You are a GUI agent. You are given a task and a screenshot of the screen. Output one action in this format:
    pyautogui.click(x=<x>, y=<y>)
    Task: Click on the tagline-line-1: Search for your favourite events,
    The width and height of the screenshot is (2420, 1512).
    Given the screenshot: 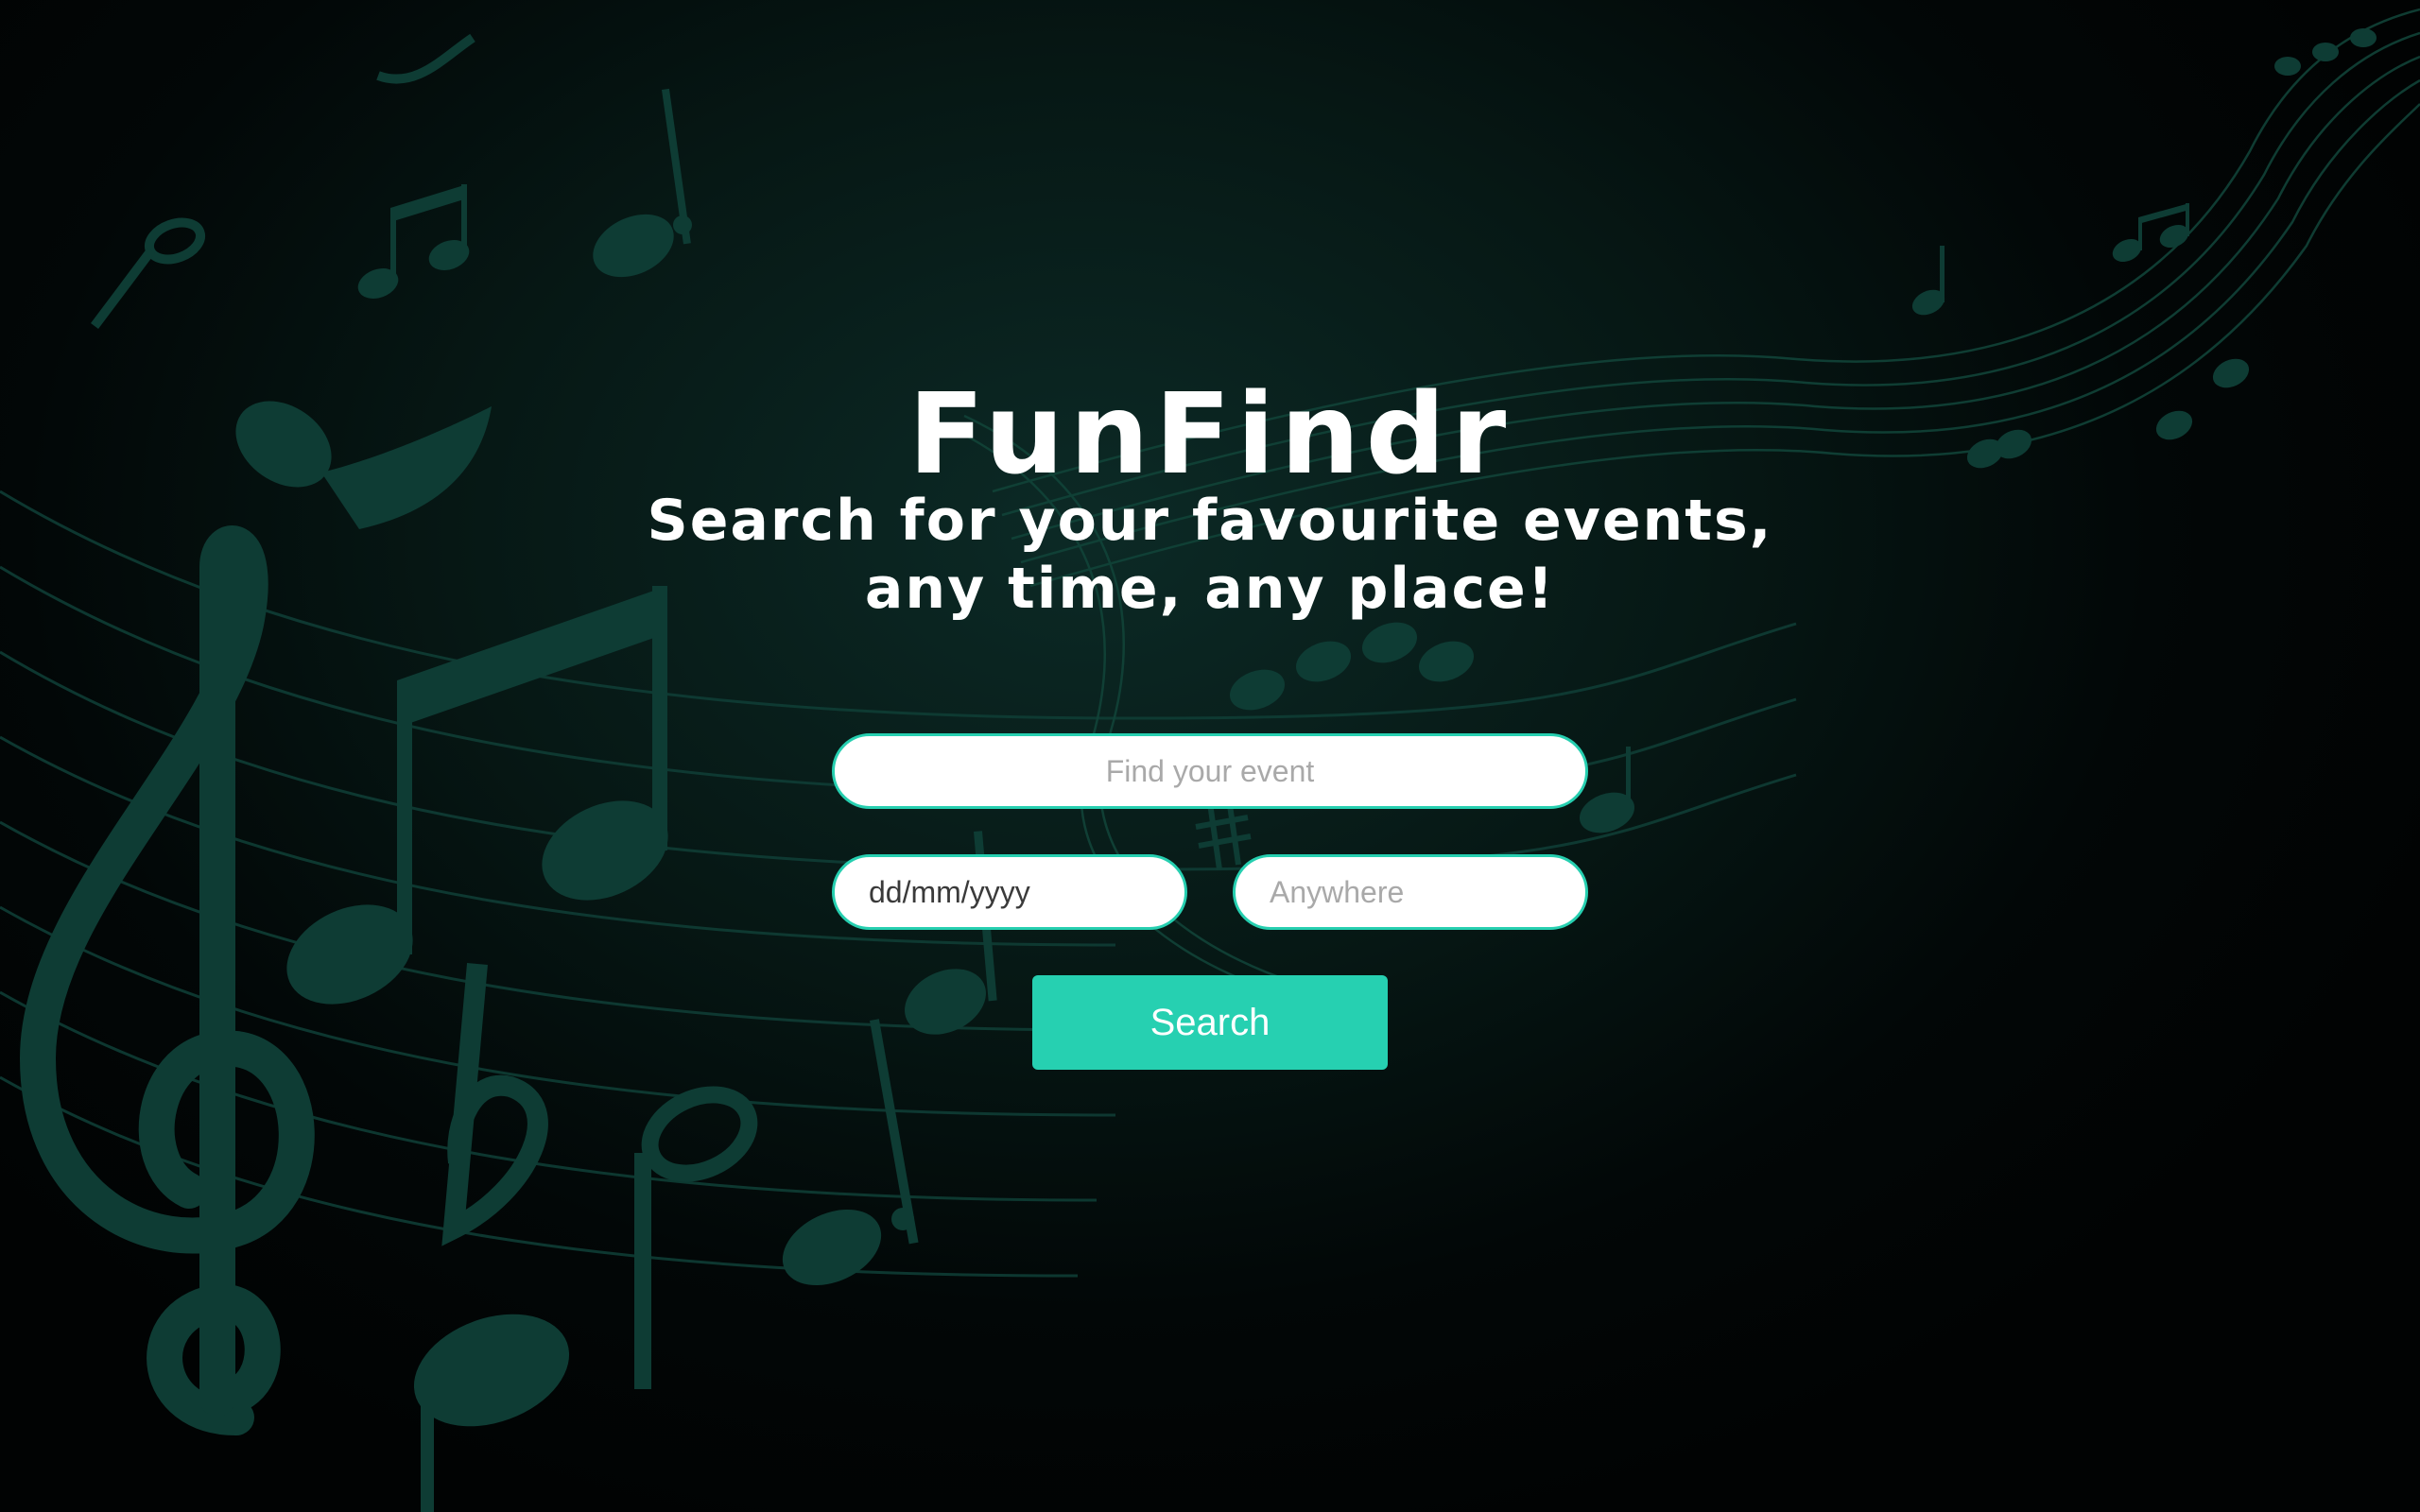 What is the action you would take?
    pyautogui.click(x=1210, y=521)
    